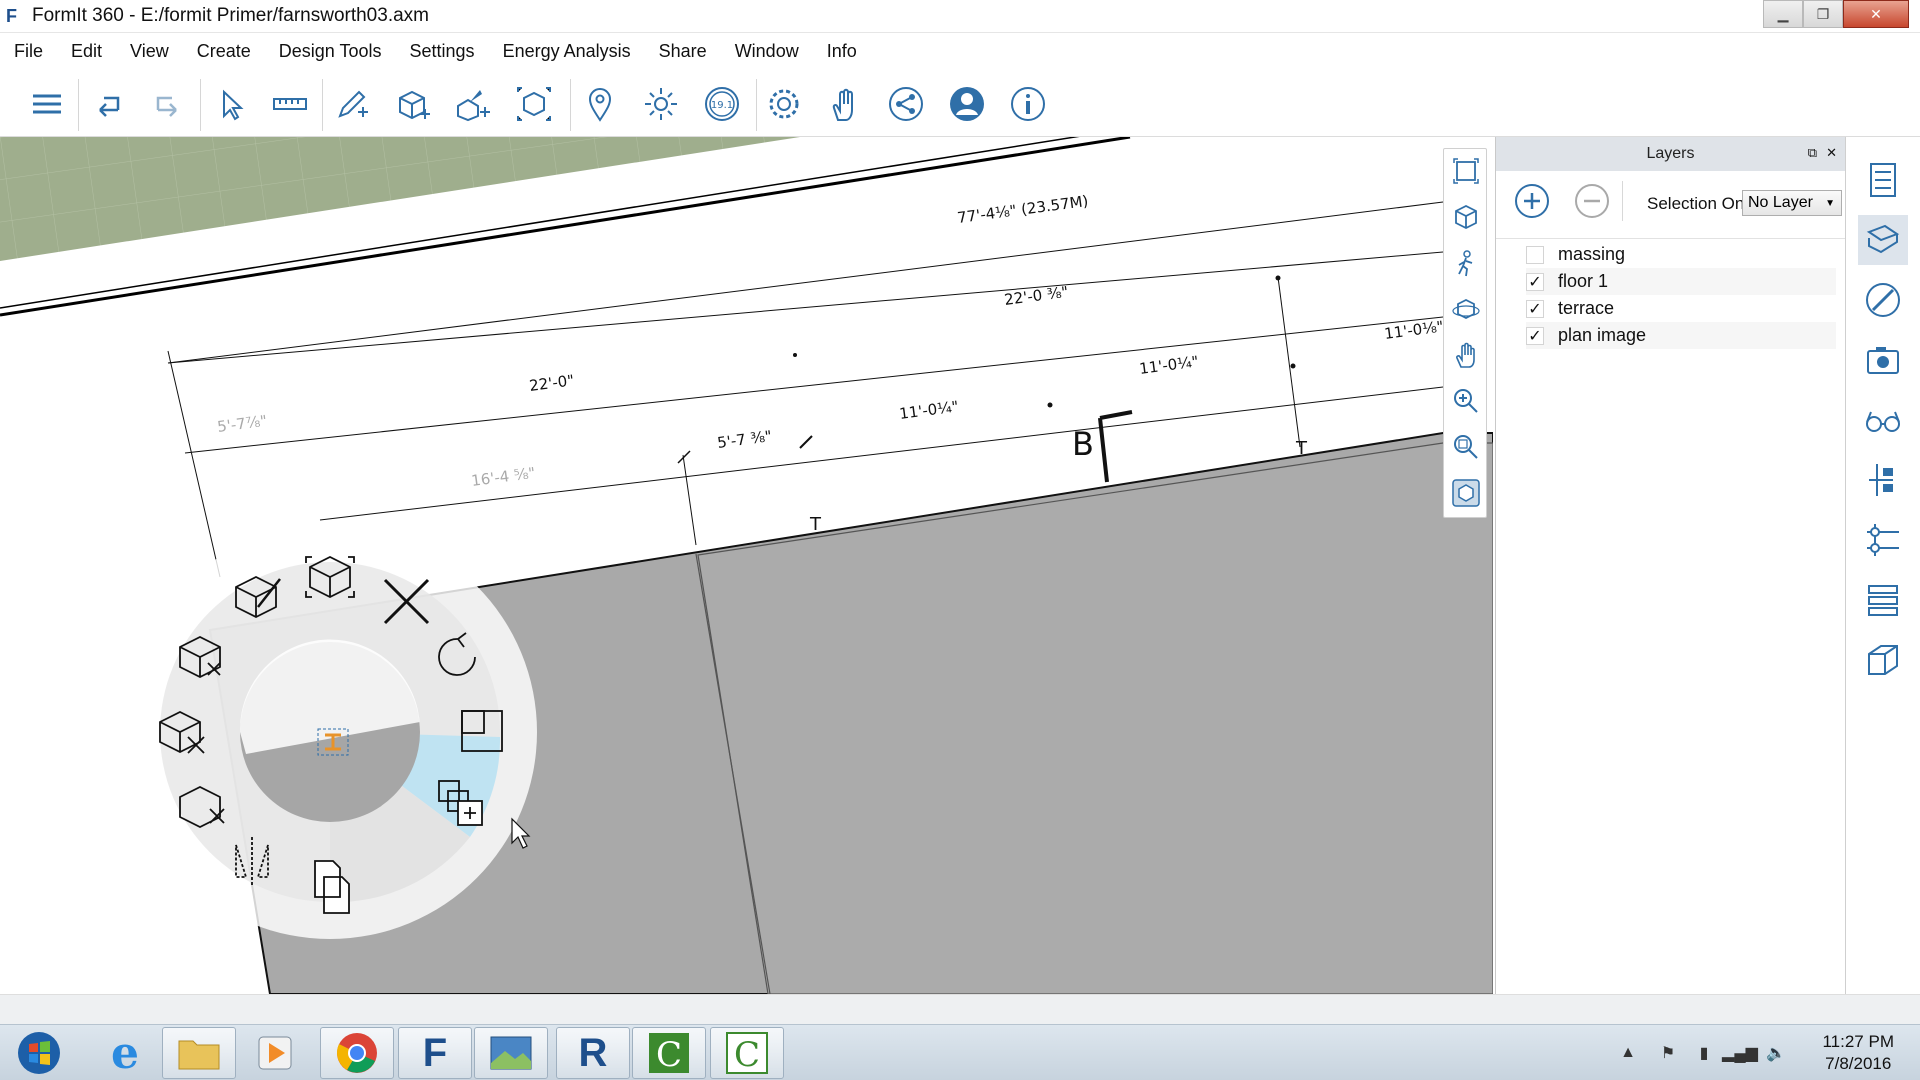  What do you see at coordinates (1592, 201) in the screenshot?
I see `remove-layer-button` at bounding box center [1592, 201].